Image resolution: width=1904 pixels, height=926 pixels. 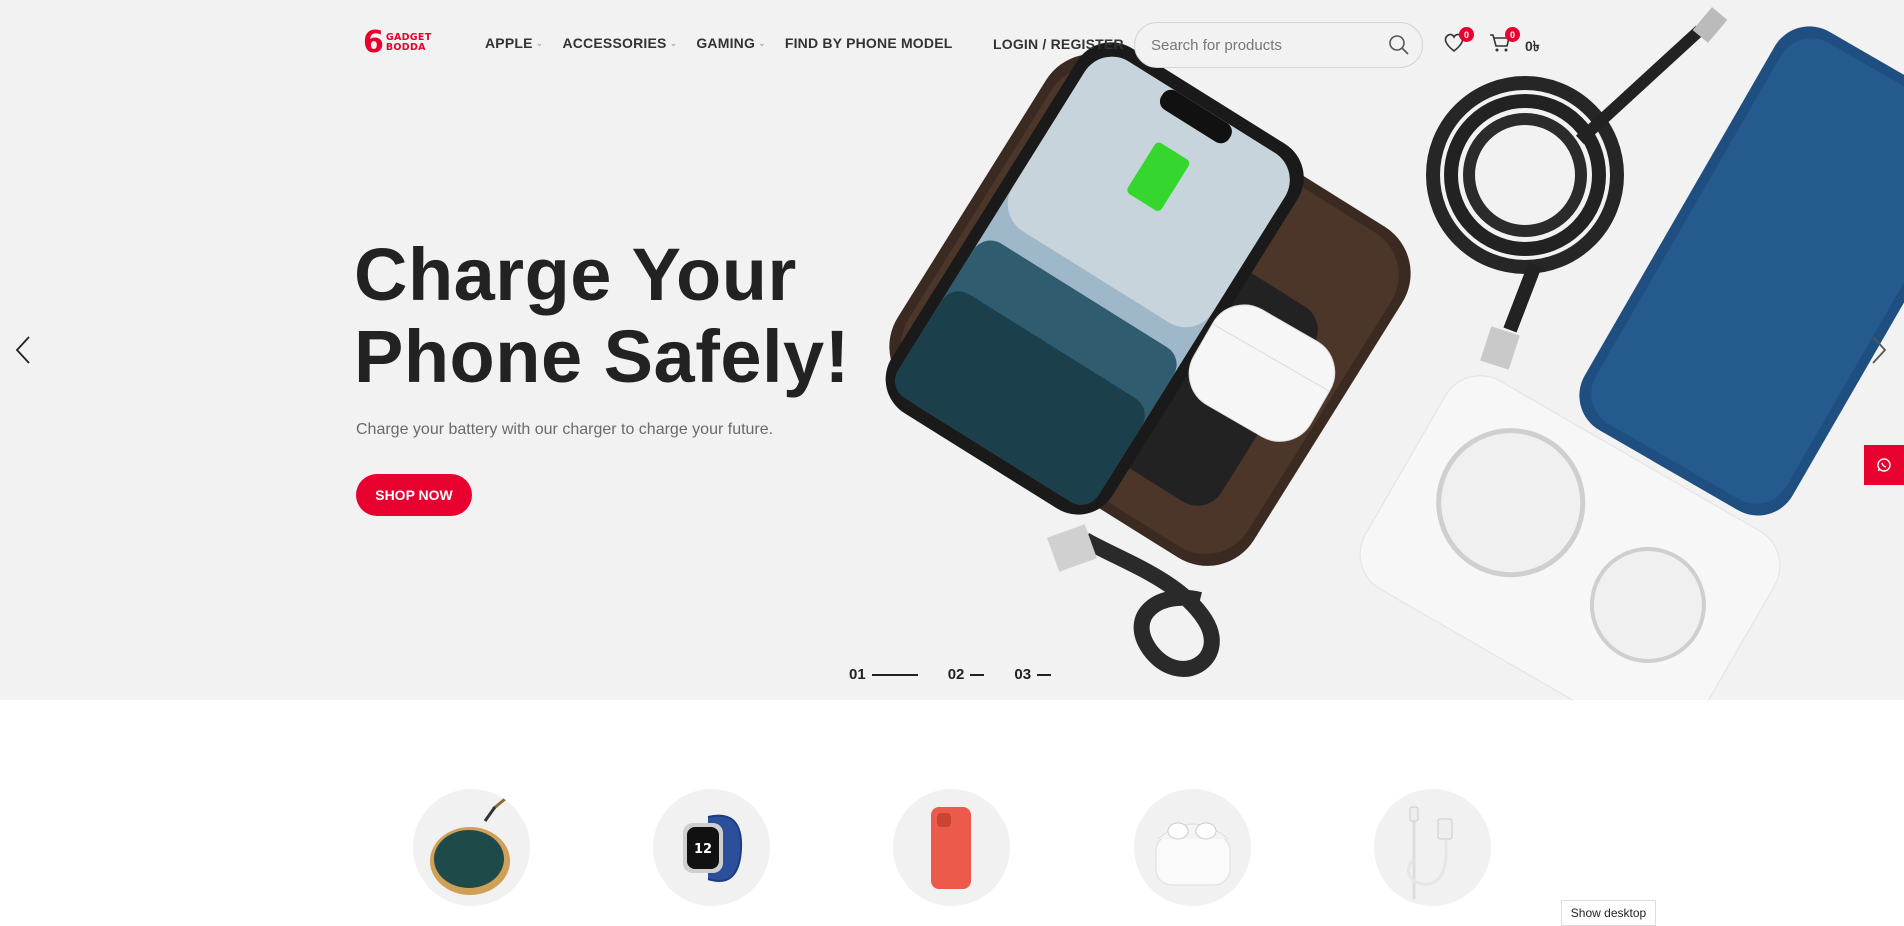 I want to click on search-input, so click(x=1266, y=45).